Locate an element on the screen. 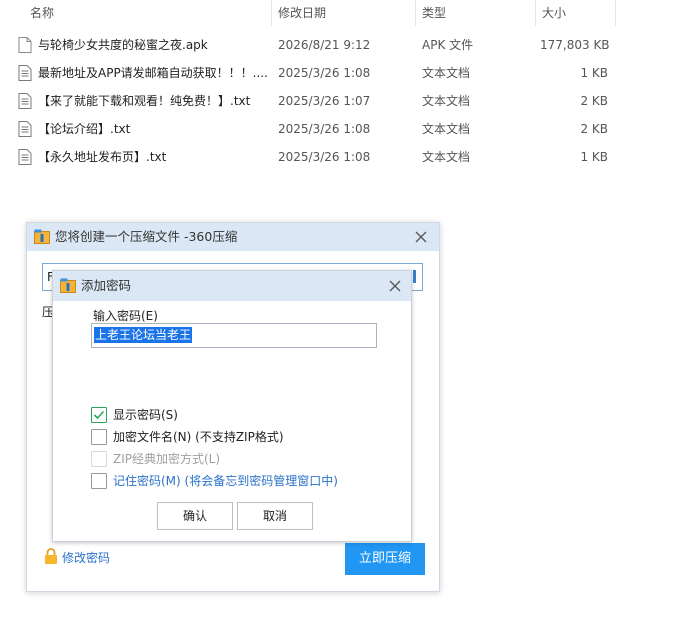 This screenshot has height=624, width=692. file-name: 与轮椅少女共度的秘蜜之夜.apk is located at coordinates (123, 45).